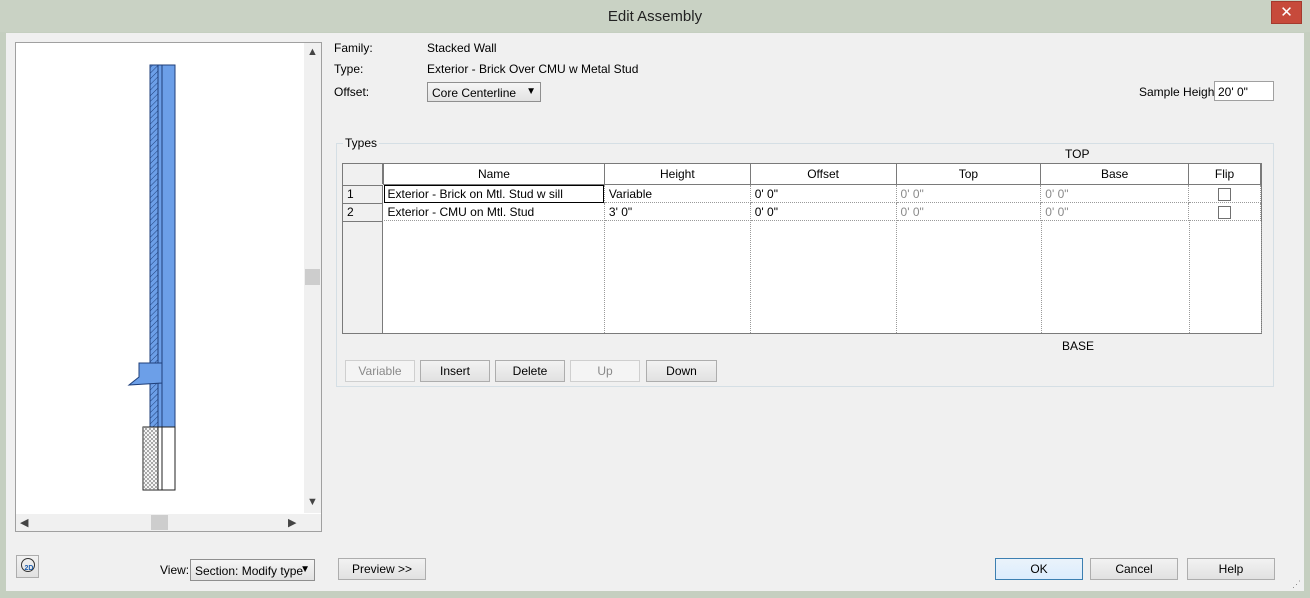  I want to click on ok-button: OK, so click(1039, 569).